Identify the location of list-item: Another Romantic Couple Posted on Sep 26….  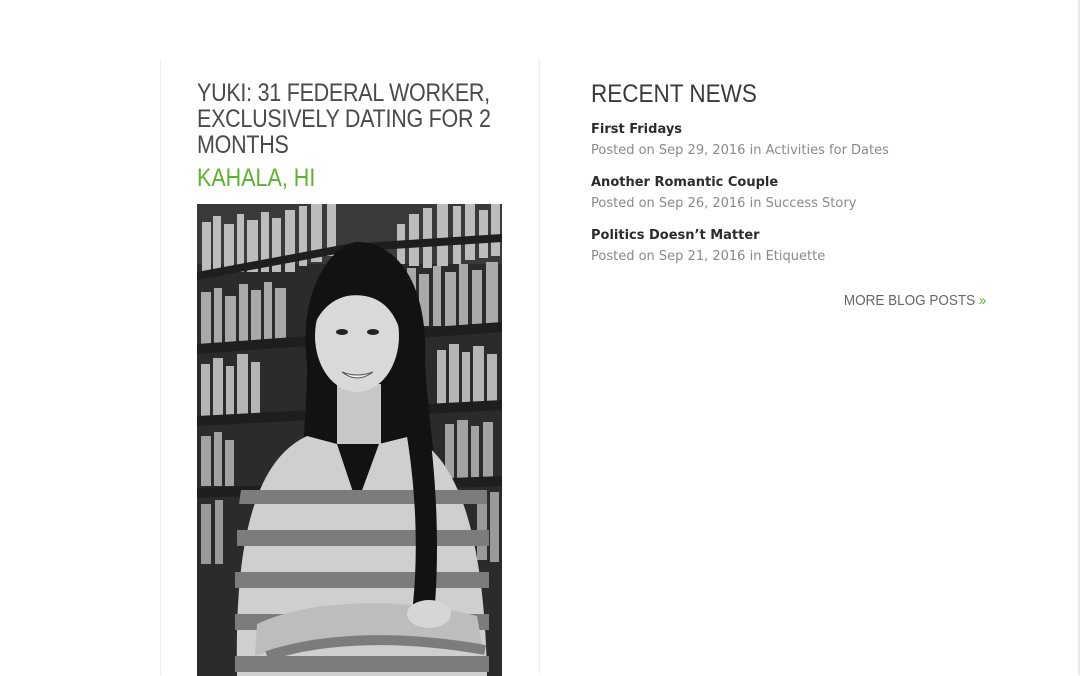
(788, 194).